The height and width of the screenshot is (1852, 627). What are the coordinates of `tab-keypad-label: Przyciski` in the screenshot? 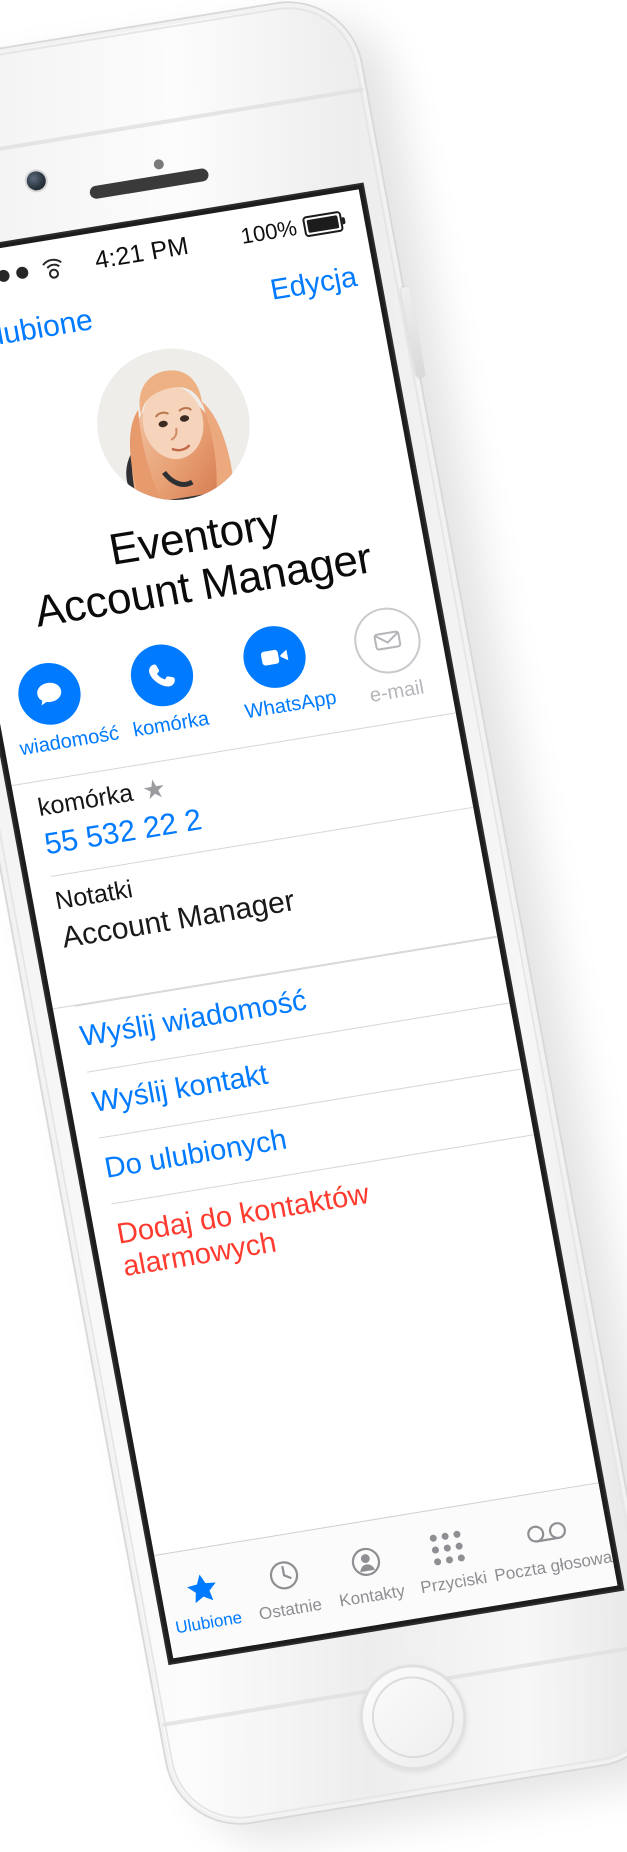 It's located at (453, 1582).